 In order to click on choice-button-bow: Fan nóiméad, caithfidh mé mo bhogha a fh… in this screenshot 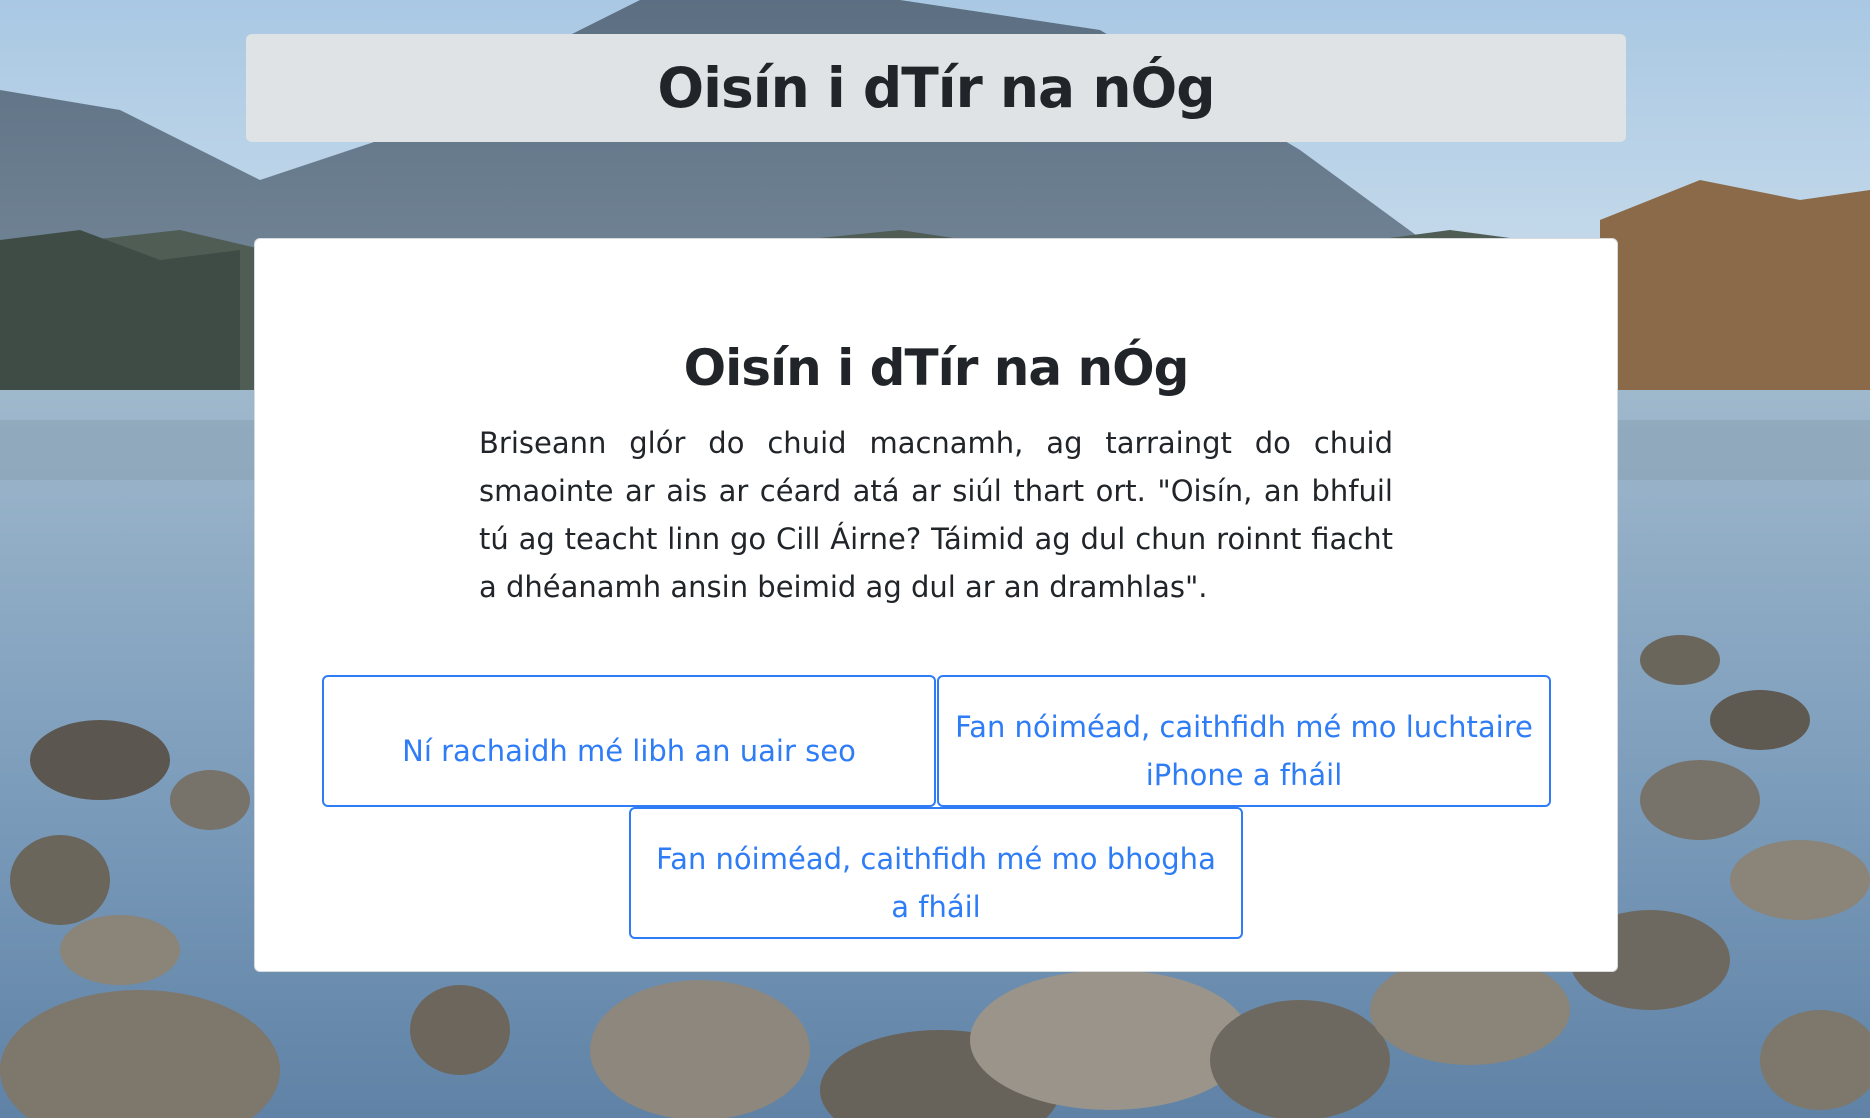, I will do `click(936, 873)`.